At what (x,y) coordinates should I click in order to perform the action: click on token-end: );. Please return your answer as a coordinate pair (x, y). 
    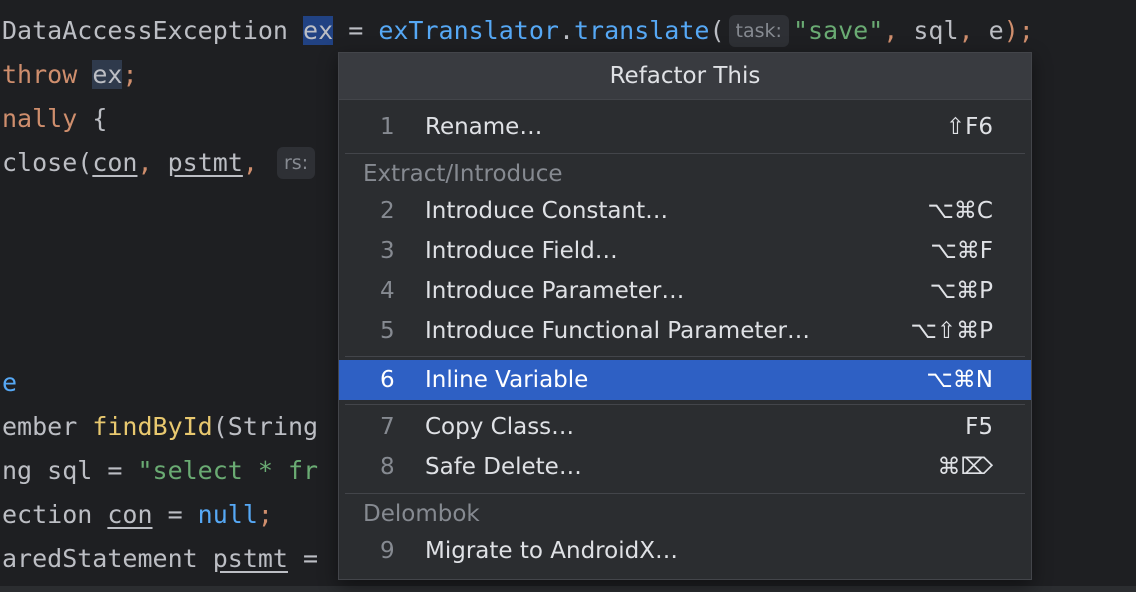
    Looking at the image, I should click on (1018, 30).